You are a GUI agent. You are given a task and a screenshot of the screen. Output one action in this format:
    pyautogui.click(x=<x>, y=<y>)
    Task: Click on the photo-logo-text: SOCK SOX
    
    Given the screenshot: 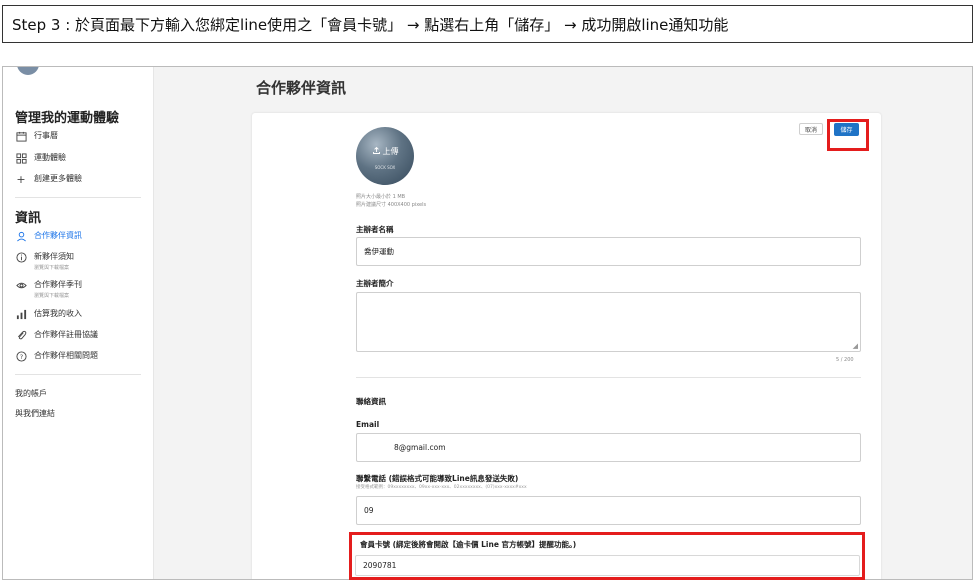 What is the action you would take?
    pyautogui.click(x=385, y=167)
    